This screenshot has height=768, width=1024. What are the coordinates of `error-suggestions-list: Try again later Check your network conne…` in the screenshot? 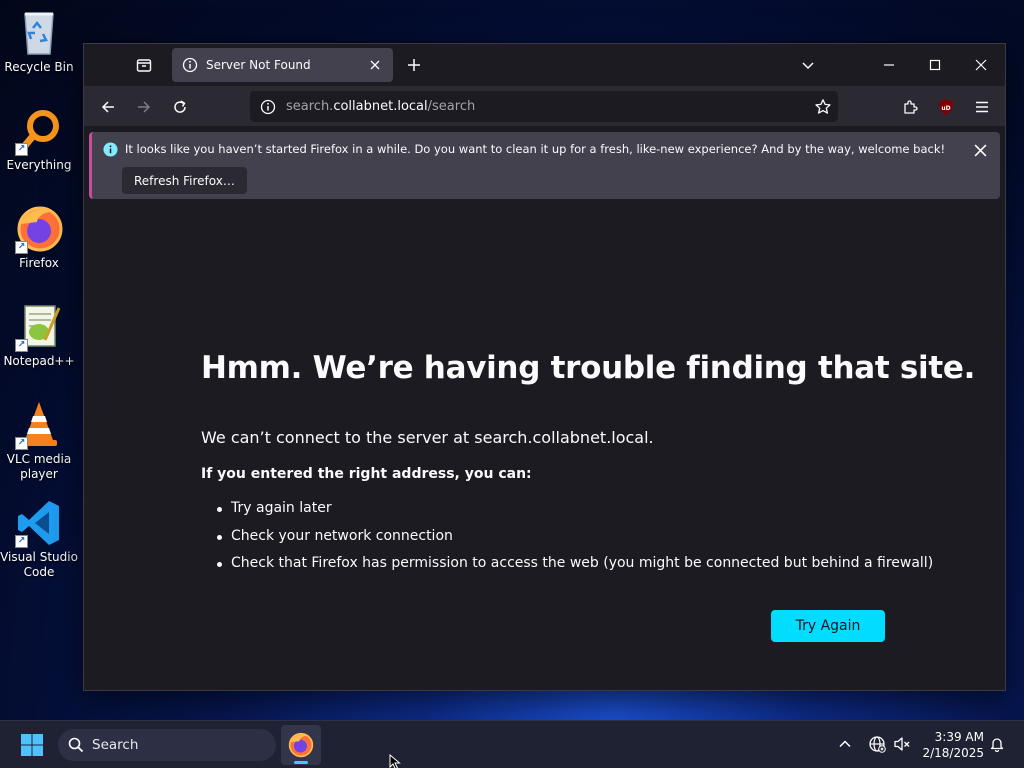 It's located at (575, 541).